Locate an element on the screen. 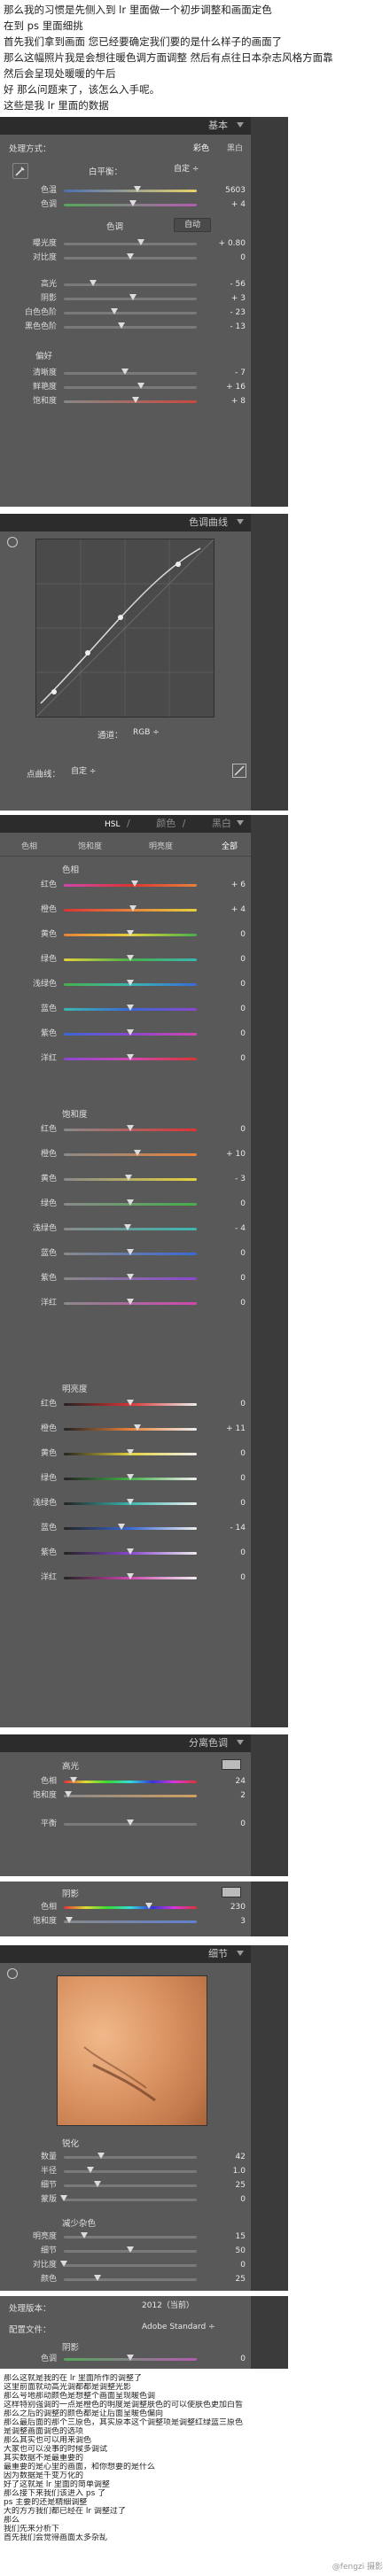 This screenshot has height=2576, width=390. clarity-thumb is located at coordinates (125, 372).